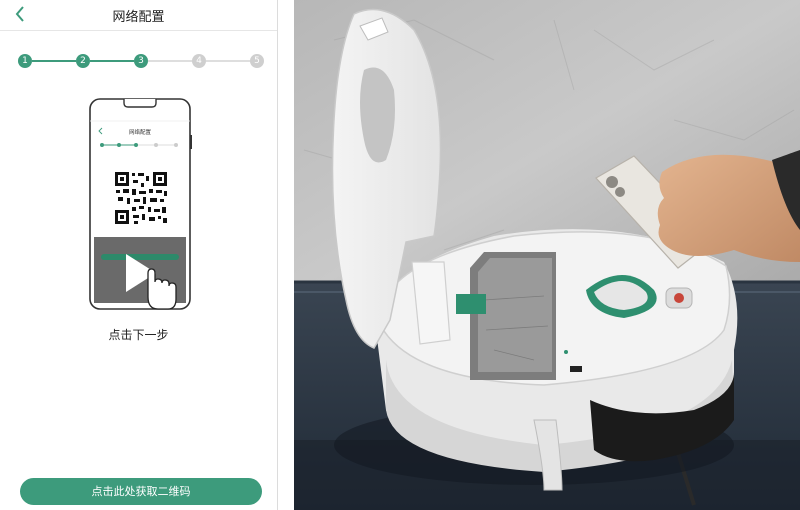 The image size is (800, 510). I want to click on step-1: 1, so click(25, 61).